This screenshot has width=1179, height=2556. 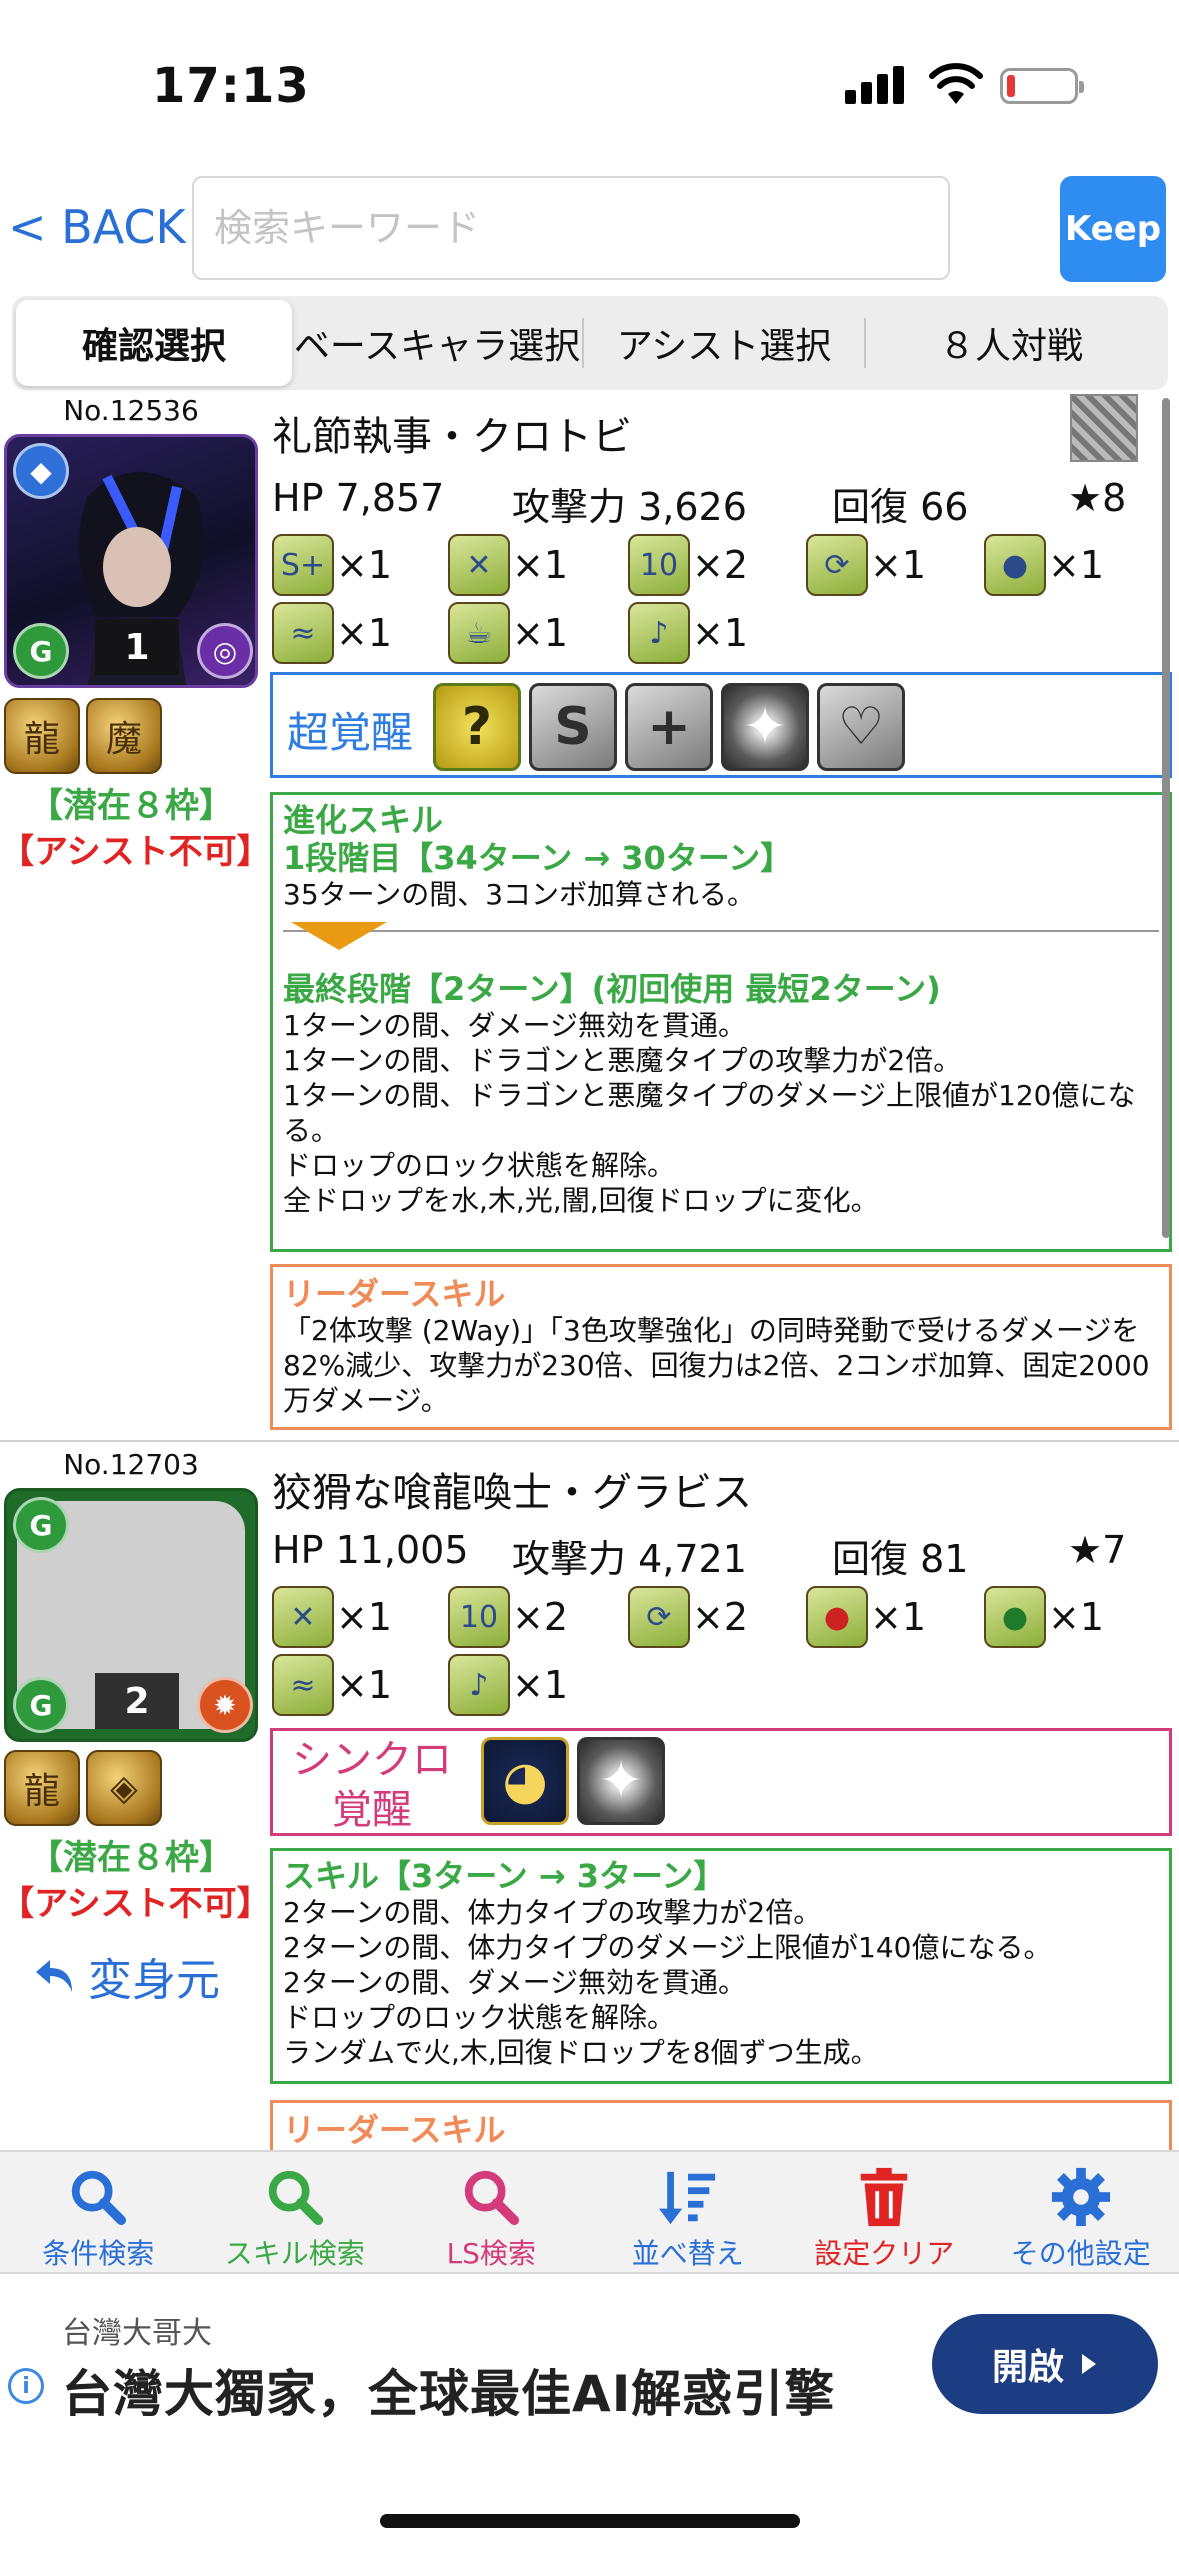 I want to click on monster-portrait: G G ✹ 2, so click(x=131, y=1615).